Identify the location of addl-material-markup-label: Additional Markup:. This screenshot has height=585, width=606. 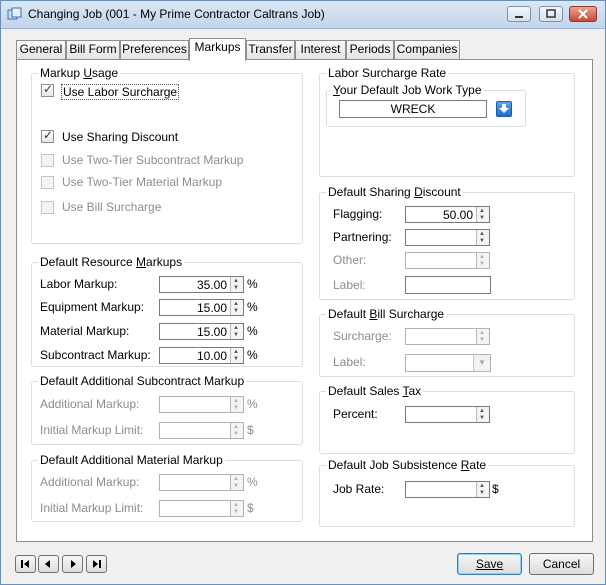
(90, 482).